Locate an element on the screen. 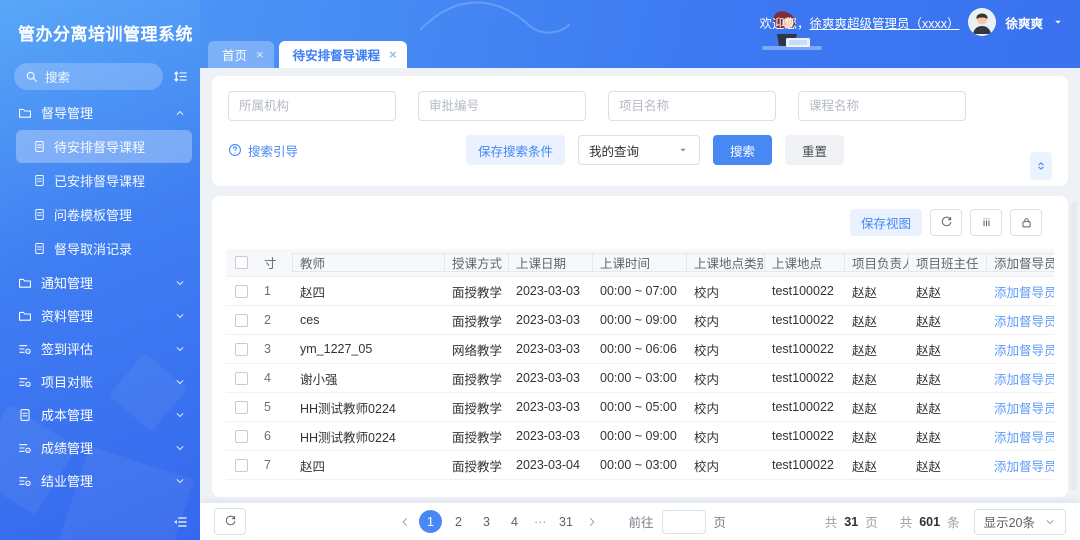 This screenshot has height=540, width=1080. sidebar-item-已安排督导课程: 已安排督导课程 is located at coordinates (104, 180).